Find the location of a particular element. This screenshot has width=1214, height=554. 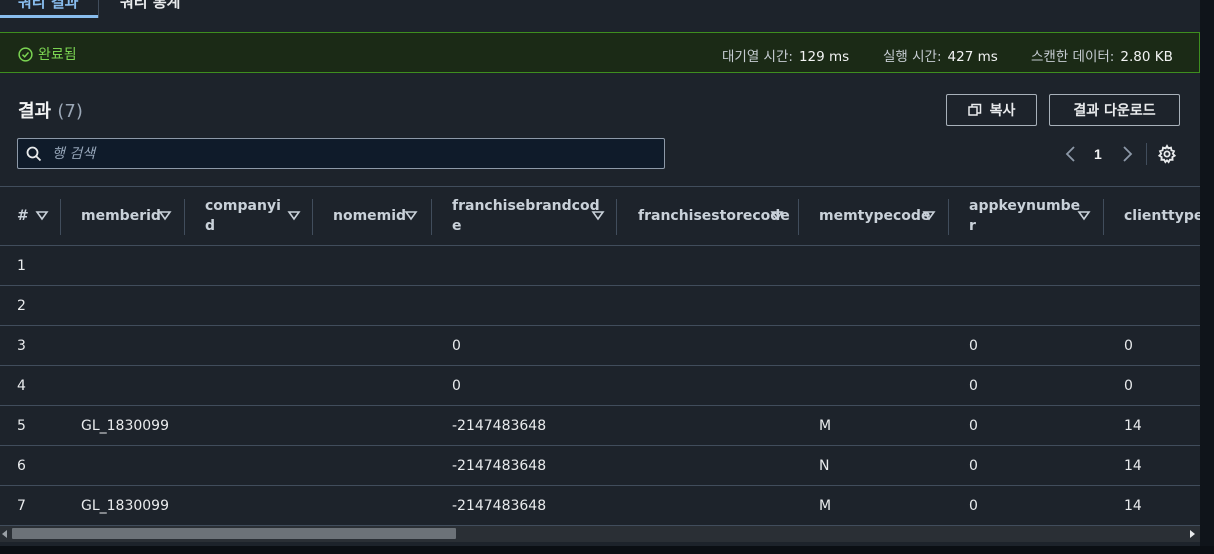

table-row: 6 -2147483648 N 0 14 is located at coordinates (600, 466).